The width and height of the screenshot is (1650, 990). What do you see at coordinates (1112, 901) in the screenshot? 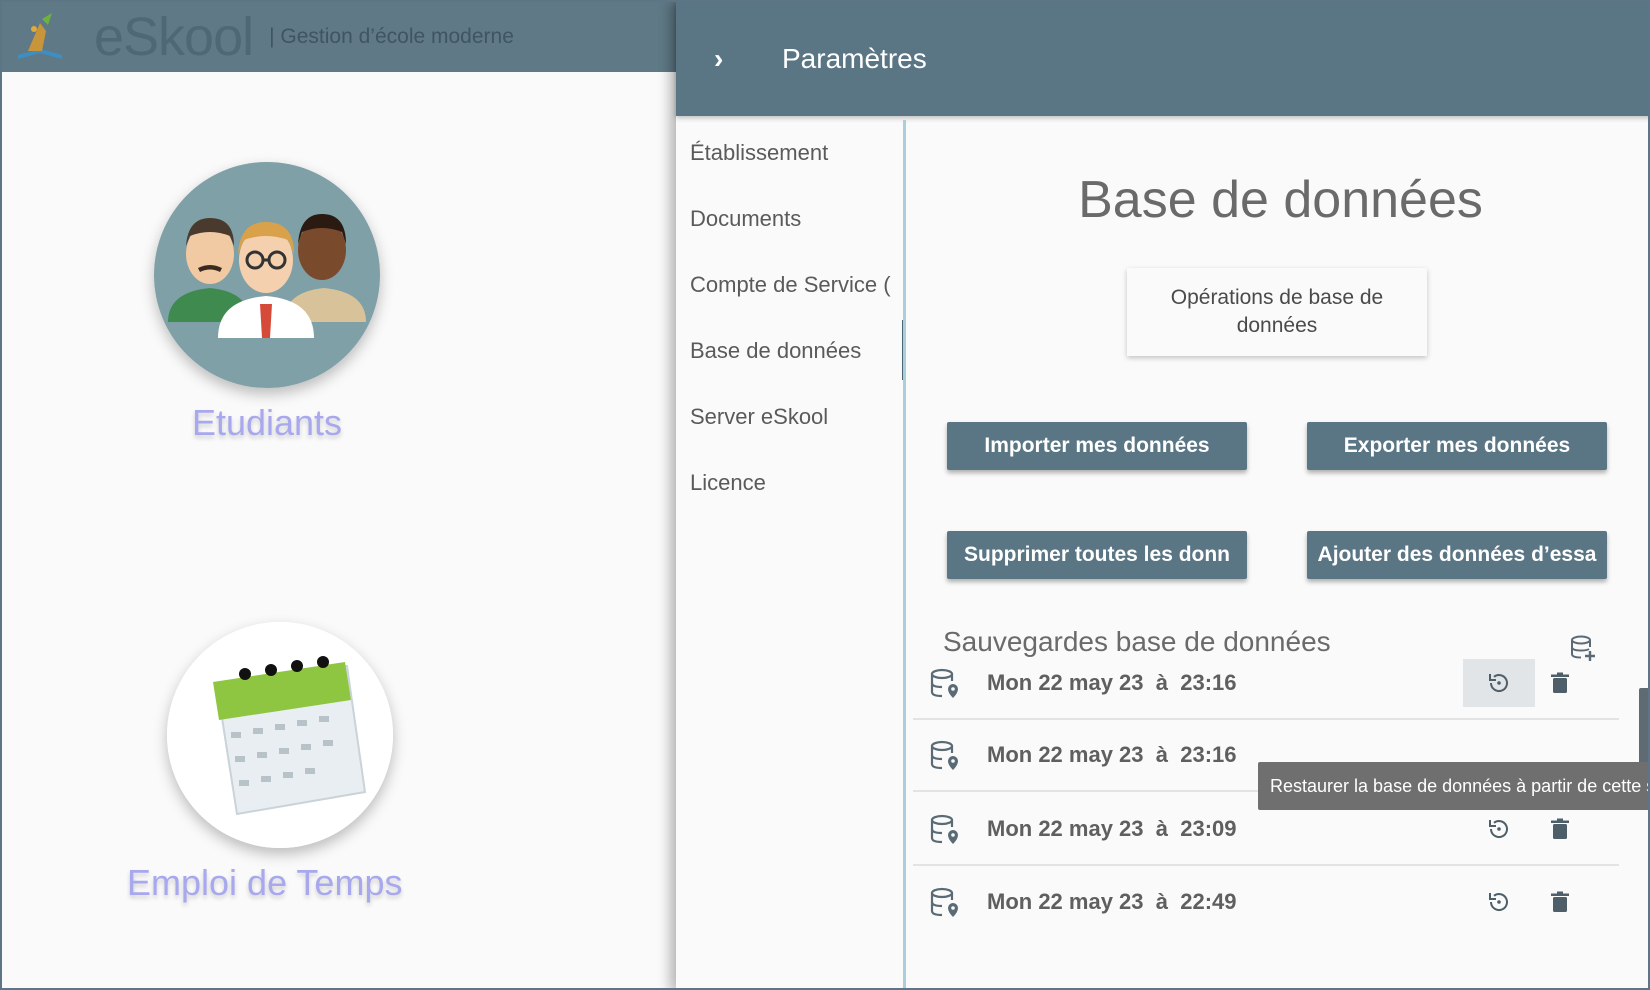
I see `backup-date: Mon 22 may 23 à 22:49` at bounding box center [1112, 901].